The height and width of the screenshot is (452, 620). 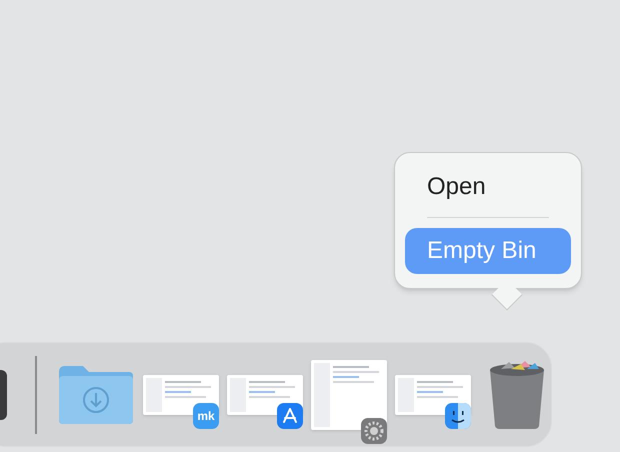 What do you see at coordinates (488, 187) in the screenshot?
I see `menu-item: Open` at bounding box center [488, 187].